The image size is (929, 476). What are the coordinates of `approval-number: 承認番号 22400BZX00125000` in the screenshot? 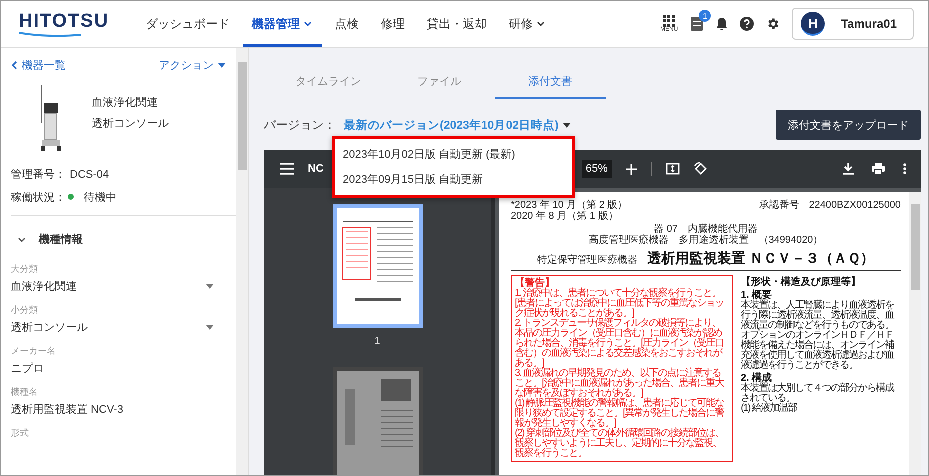 It's located at (830, 205).